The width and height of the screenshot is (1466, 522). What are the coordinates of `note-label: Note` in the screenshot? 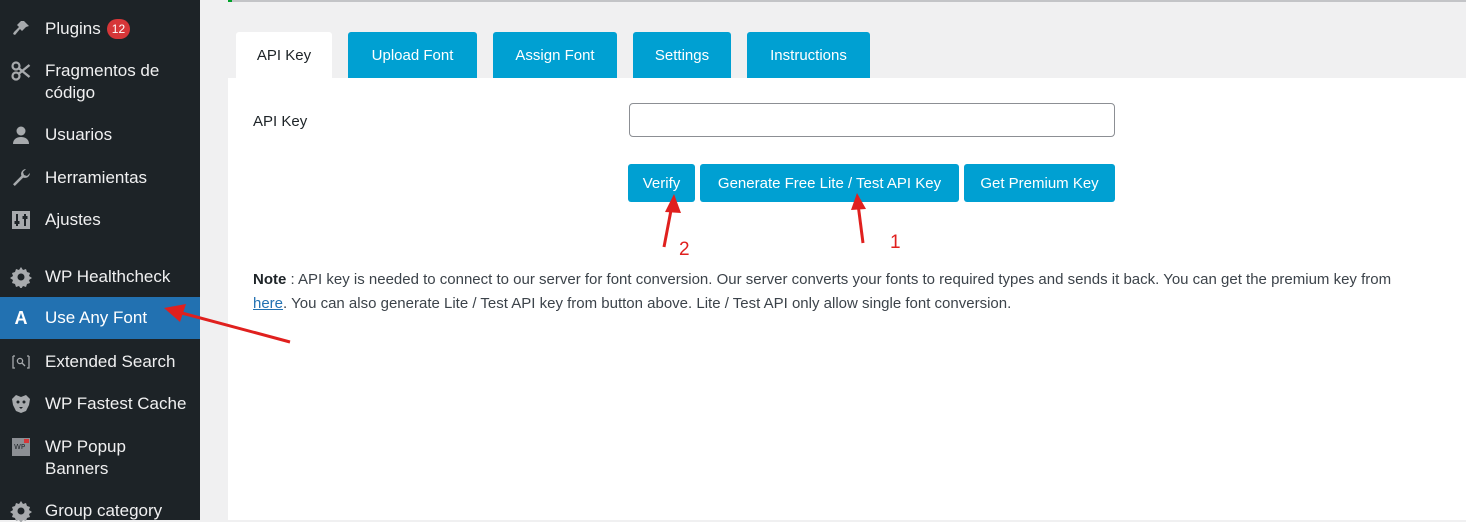 It's located at (270, 279).